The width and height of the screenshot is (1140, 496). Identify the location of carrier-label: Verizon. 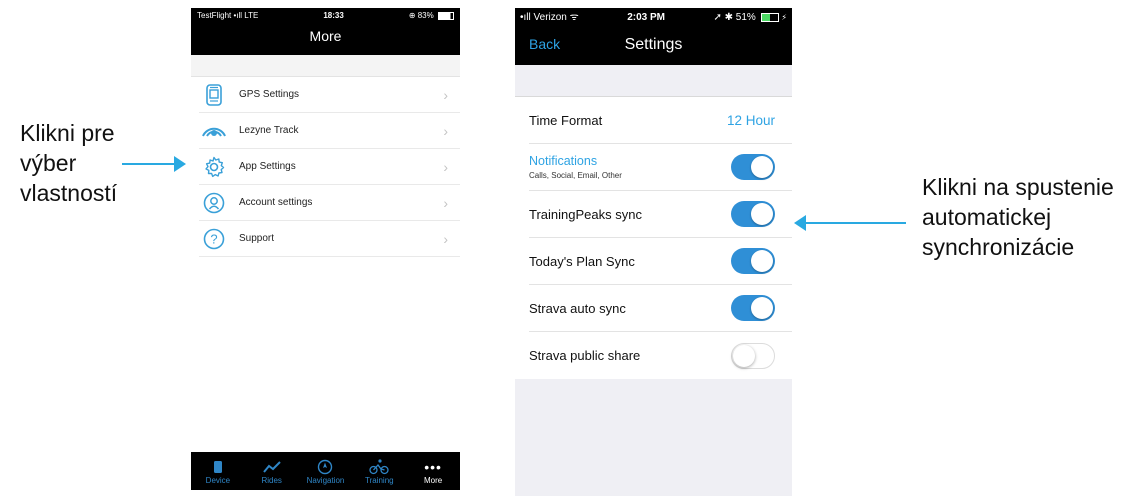
(550, 17).